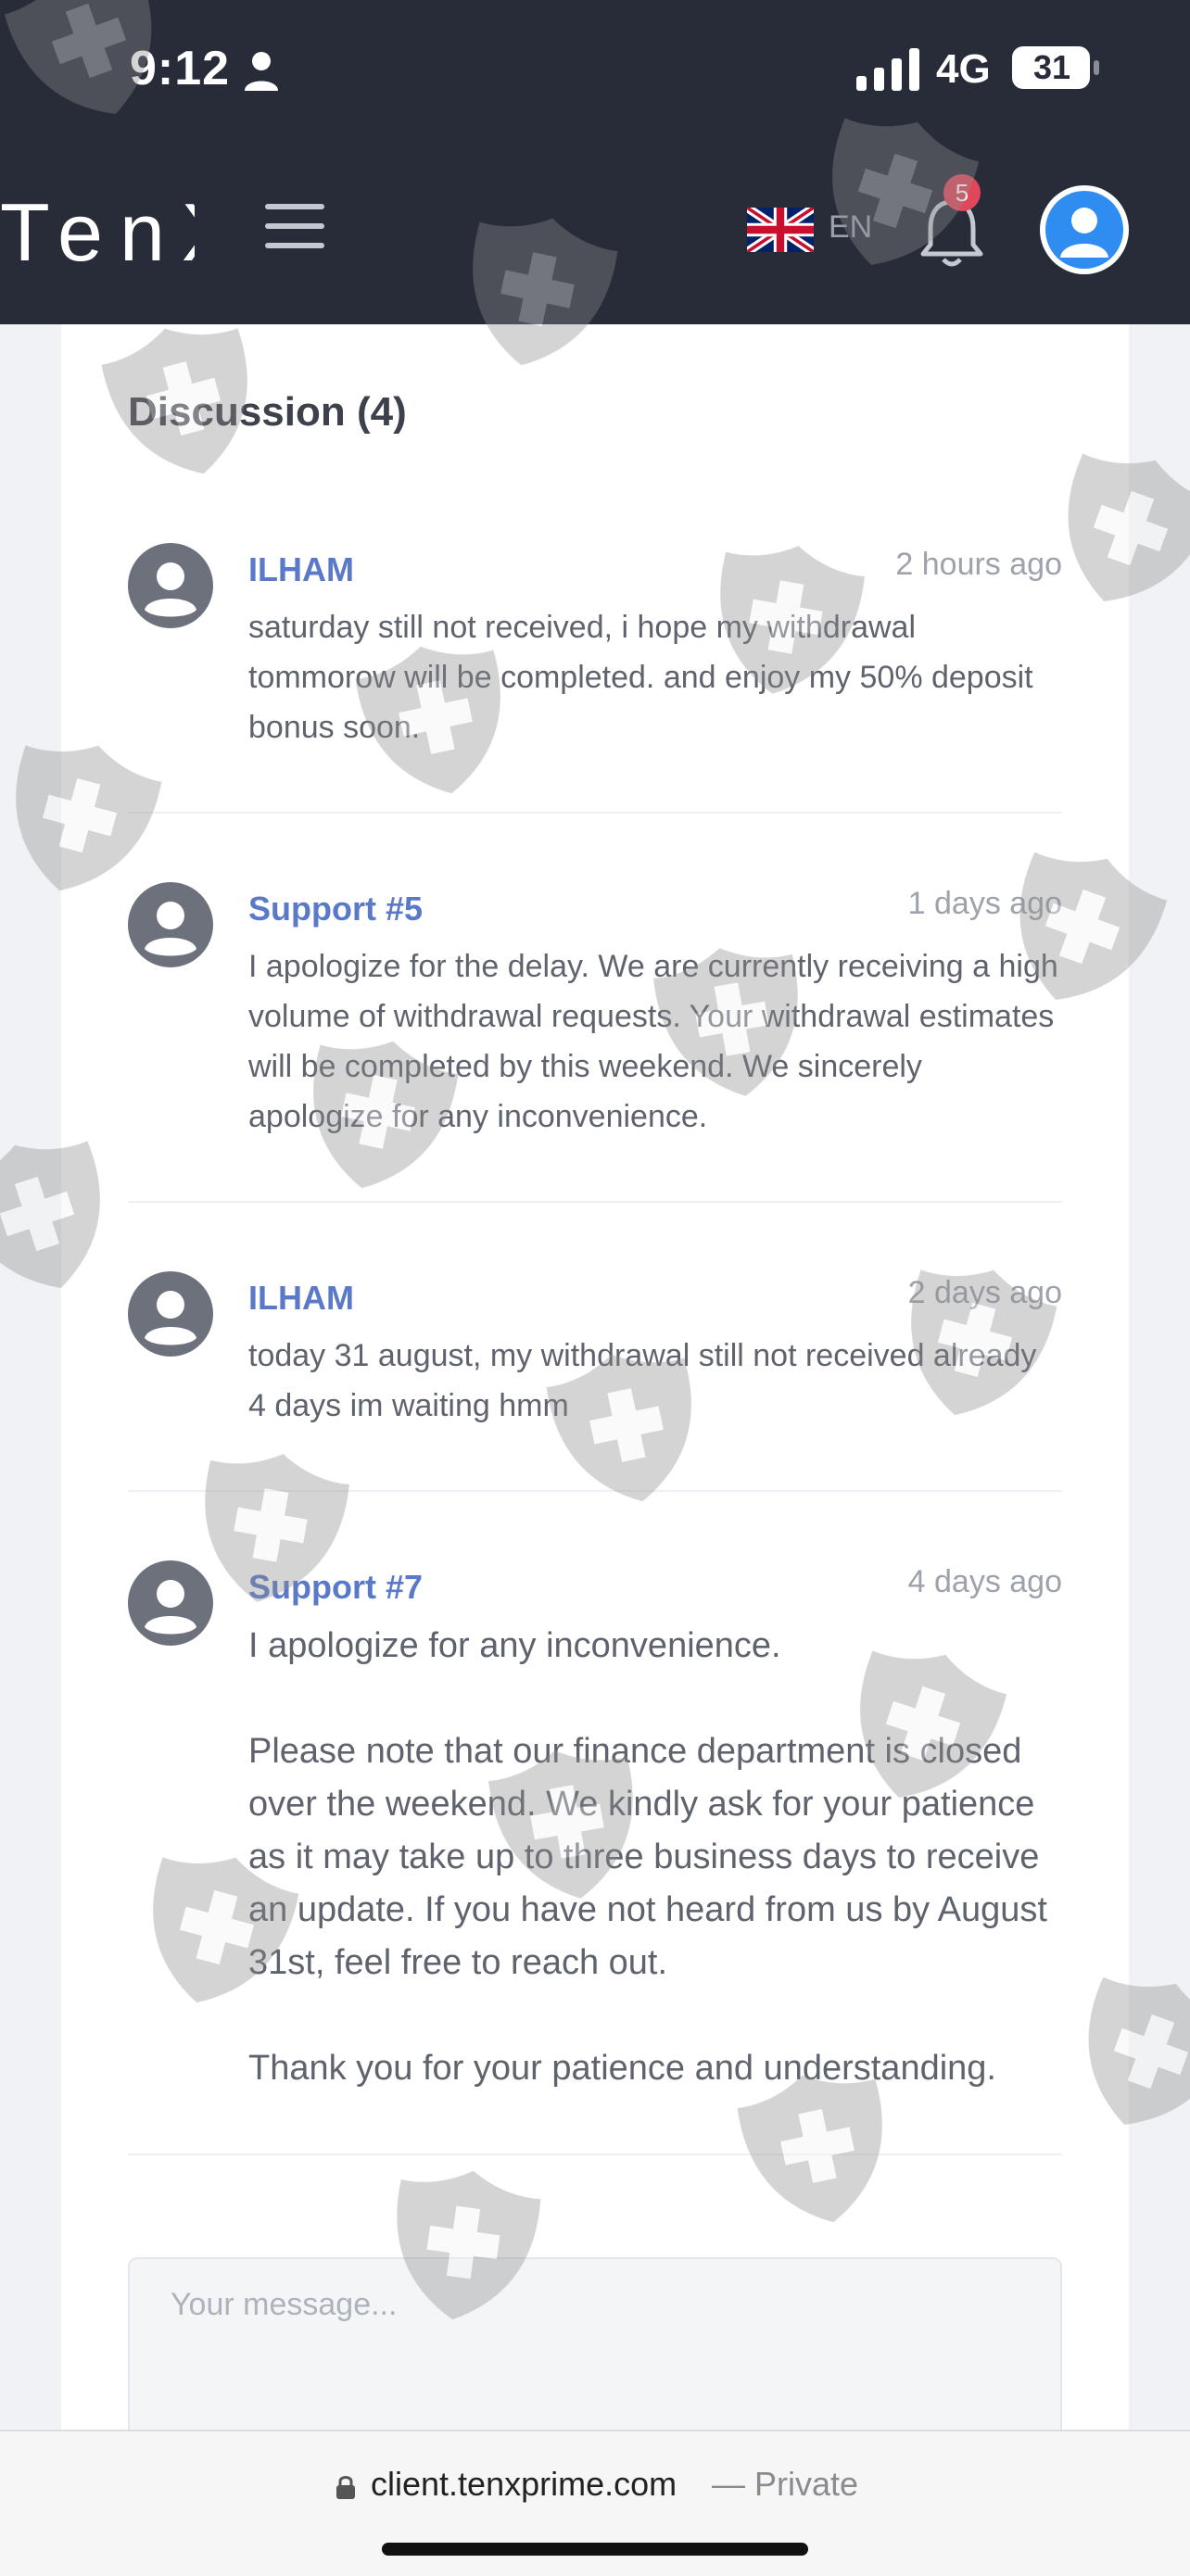 The width and height of the screenshot is (1190, 2576). I want to click on battery-level: 31, so click(1051, 67).